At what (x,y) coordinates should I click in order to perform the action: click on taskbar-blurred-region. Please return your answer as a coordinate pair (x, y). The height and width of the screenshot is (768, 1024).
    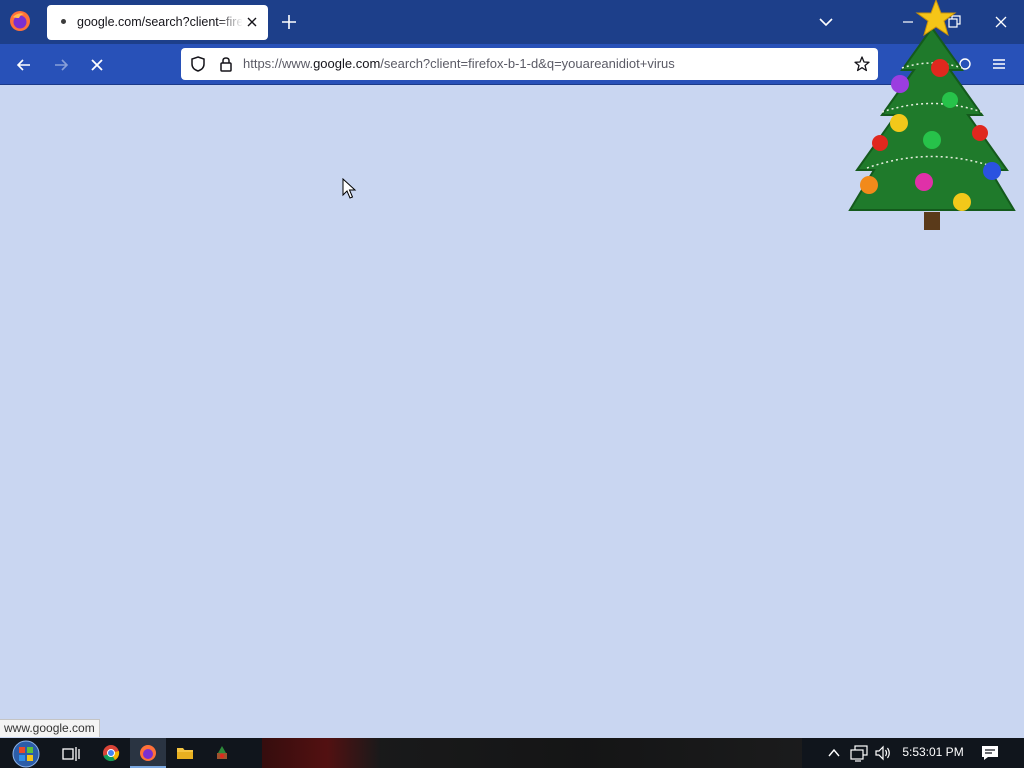
    Looking at the image, I should click on (532, 753).